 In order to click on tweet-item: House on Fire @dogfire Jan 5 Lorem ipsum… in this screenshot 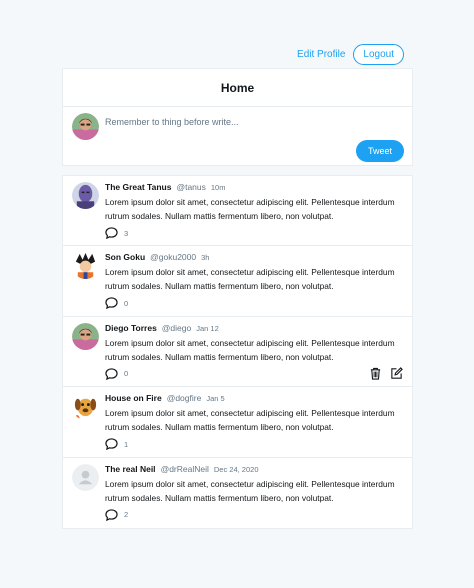, I will do `click(237, 422)`.